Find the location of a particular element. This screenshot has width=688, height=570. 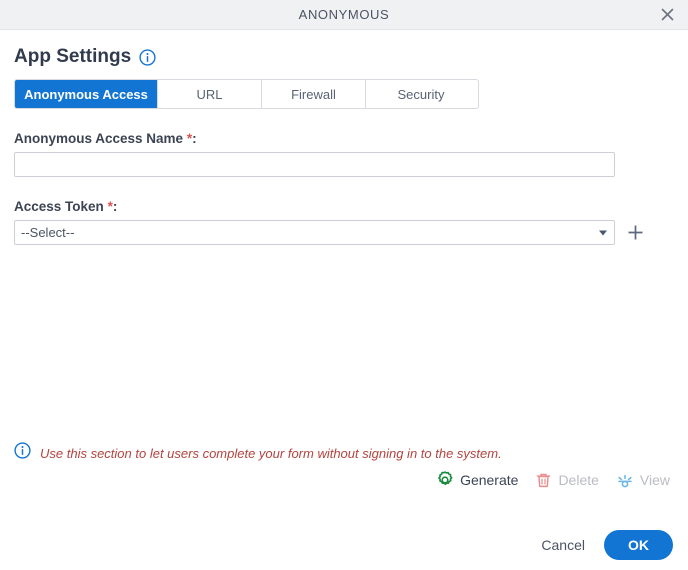

access-token-field: Access Token *: --Select-- is located at coordinates (344, 222).